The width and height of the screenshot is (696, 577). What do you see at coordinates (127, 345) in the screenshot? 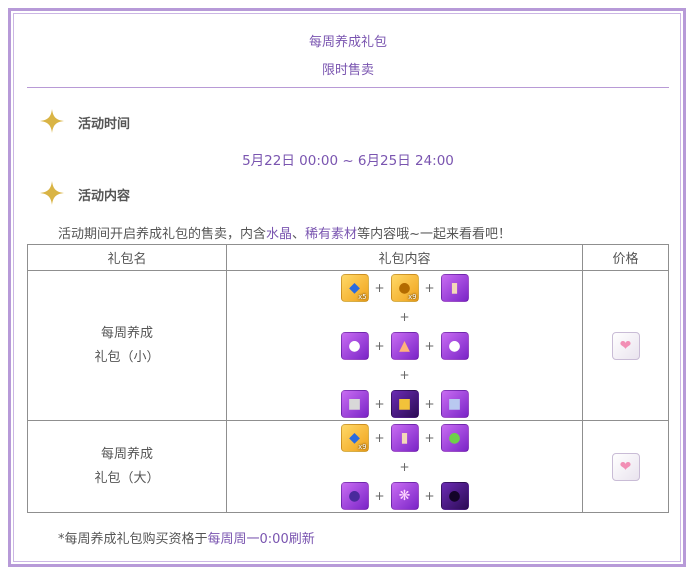
I see `pack-name-cell: 每周养成 礼包（小）` at bounding box center [127, 345].